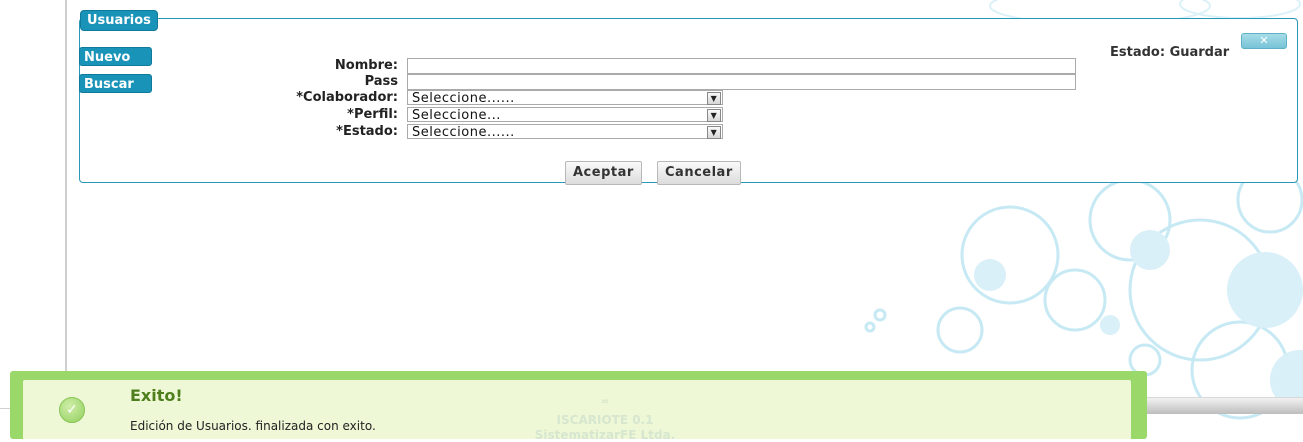 The width and height of the screenshot is (1303, 442). I want to click on nuevo-button: Nuevo, so click(115, 56).